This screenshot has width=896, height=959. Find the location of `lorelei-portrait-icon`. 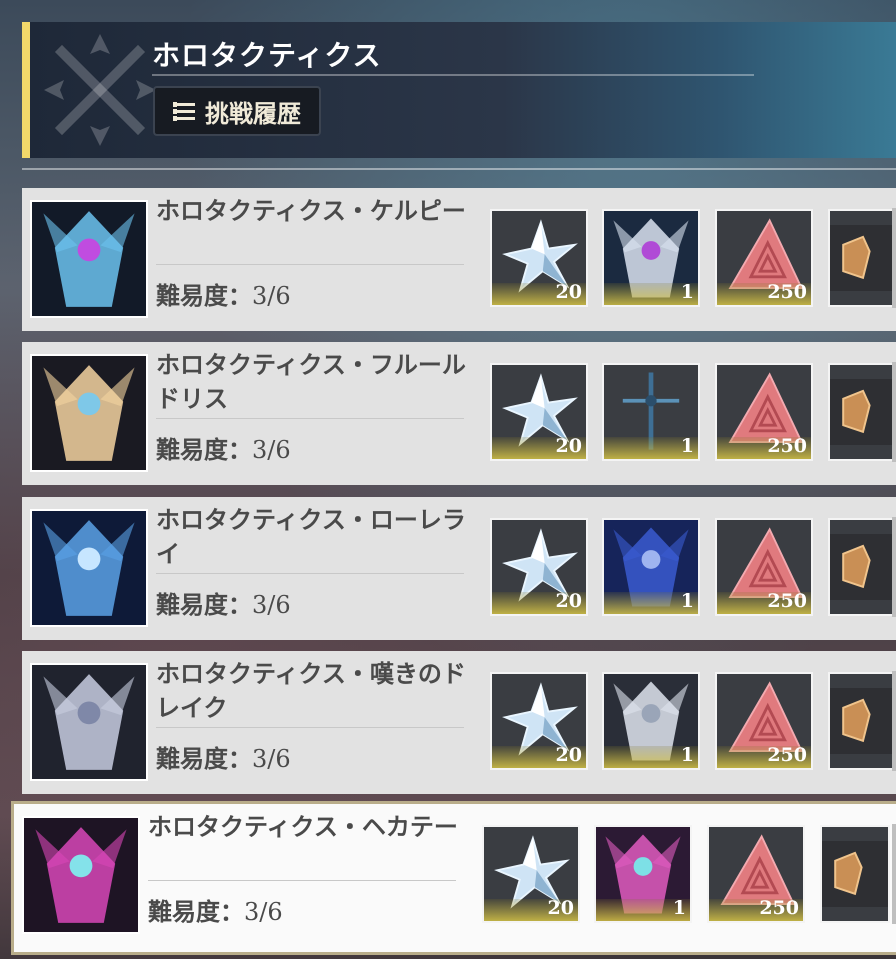

lorelei-portrait-icon is located at coordinates (89, 568).